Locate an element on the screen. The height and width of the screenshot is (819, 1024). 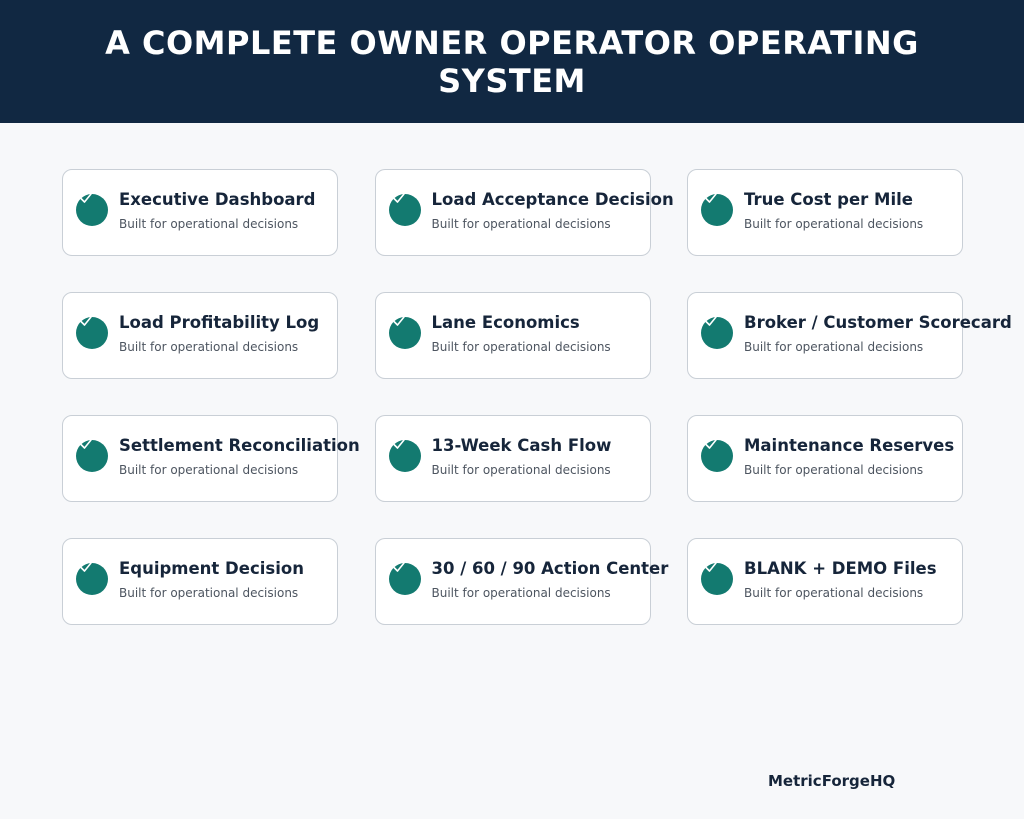
card-title: Load Acceptance Decision is located at coordinates (552, 199).